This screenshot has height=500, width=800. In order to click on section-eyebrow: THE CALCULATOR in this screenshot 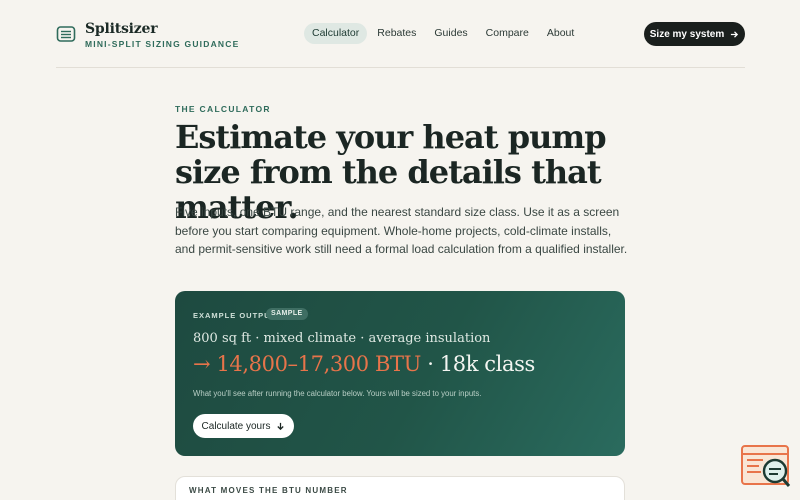, I will do `click(223, 109)`.